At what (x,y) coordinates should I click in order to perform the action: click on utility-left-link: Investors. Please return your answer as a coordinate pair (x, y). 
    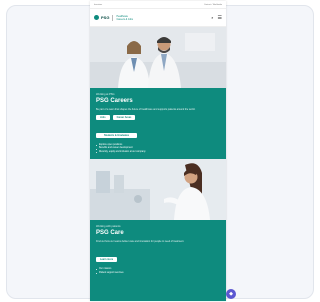
    Looking at the image, I should click on (98, 5).